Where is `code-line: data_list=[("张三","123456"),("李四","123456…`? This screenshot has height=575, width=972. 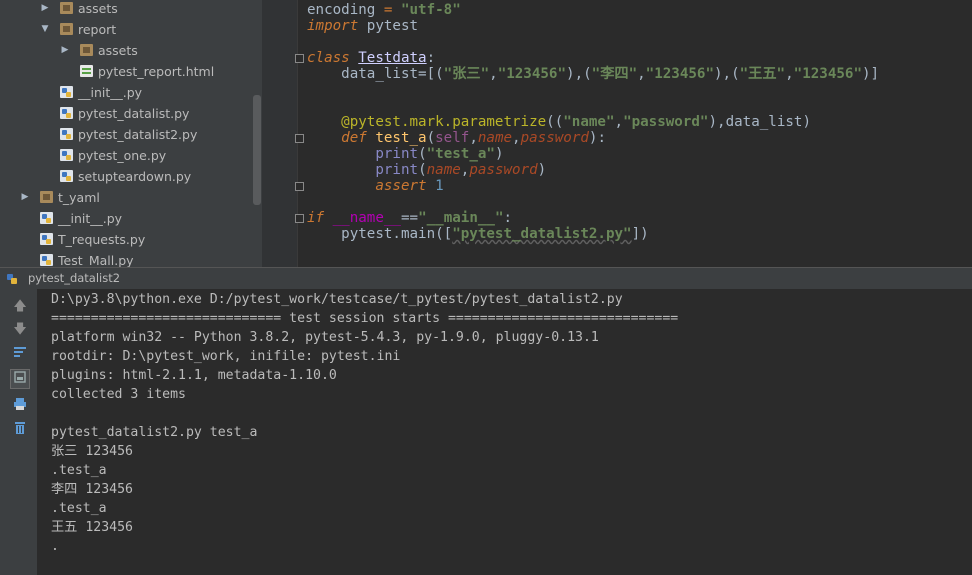 code-line: data_list=[("张三","123456"),("李四","123456… is located at coordinates (593, 74).